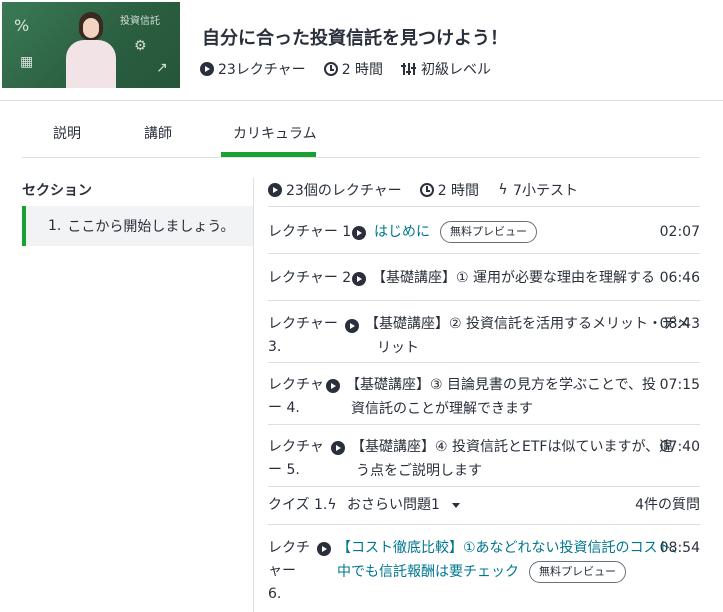  What do you see at coordinates (151, 227) in the screenshot?
I see `section-label: ここから開始しましょう。` at bounding box center [151, 227].